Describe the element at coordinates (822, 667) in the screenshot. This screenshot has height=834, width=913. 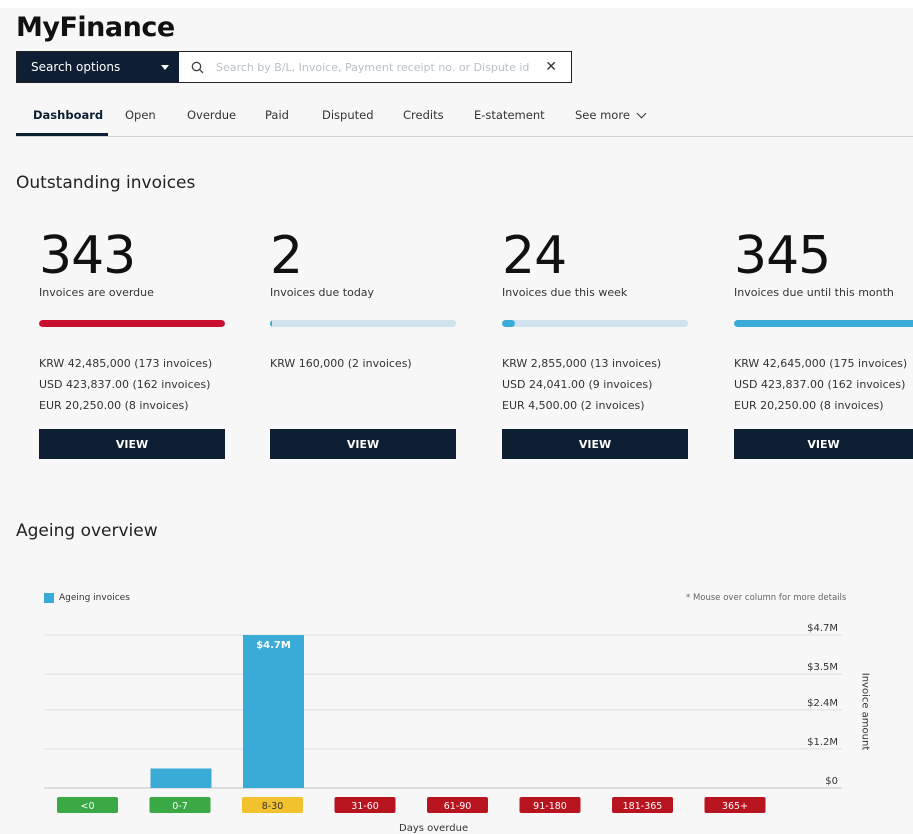
I see `y-tick-label: $3.5M` at that location.